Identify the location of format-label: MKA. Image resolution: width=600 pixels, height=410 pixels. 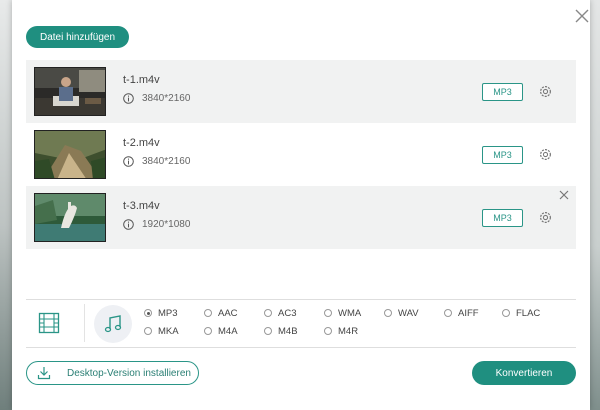
(168, 331).